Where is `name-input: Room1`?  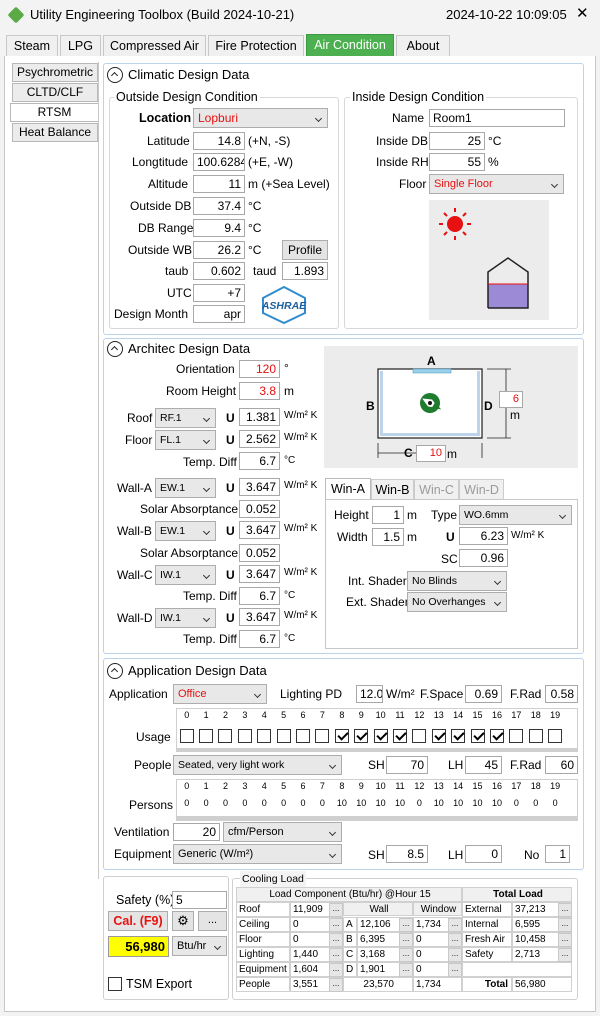 name-input: Room1 is located at coordinates (497, 118).